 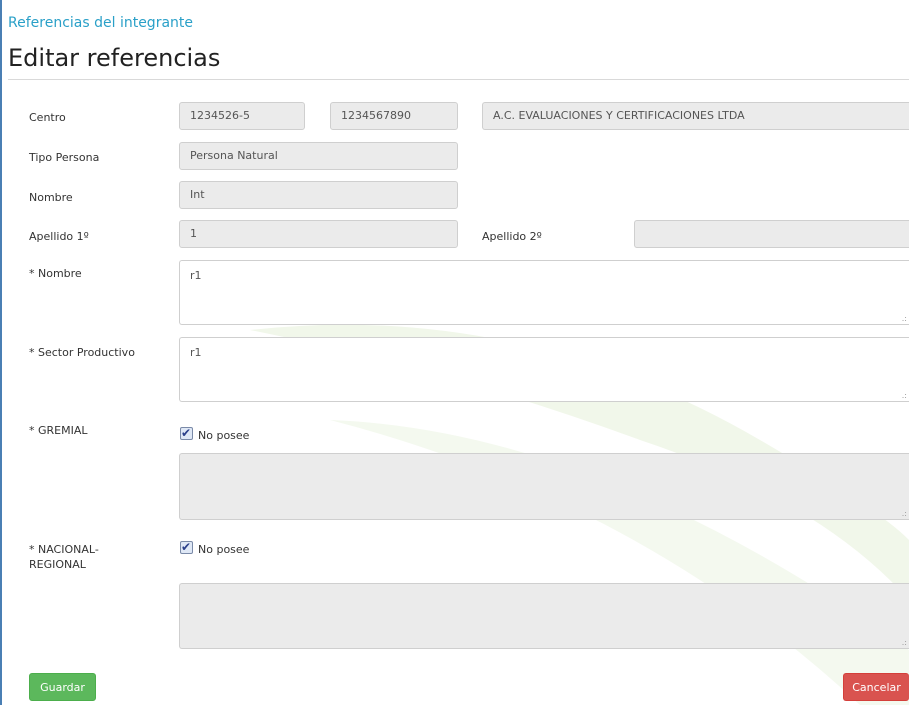 I want to click on sector-productivo-label: * Sector Productivo, so click(x=82, y=352).